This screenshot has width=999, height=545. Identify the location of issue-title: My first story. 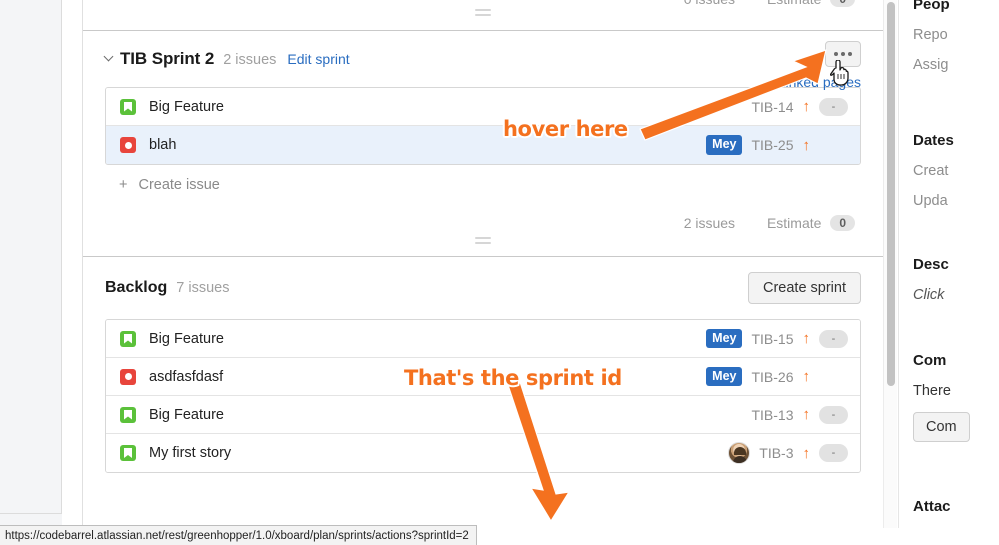
(190, 453).